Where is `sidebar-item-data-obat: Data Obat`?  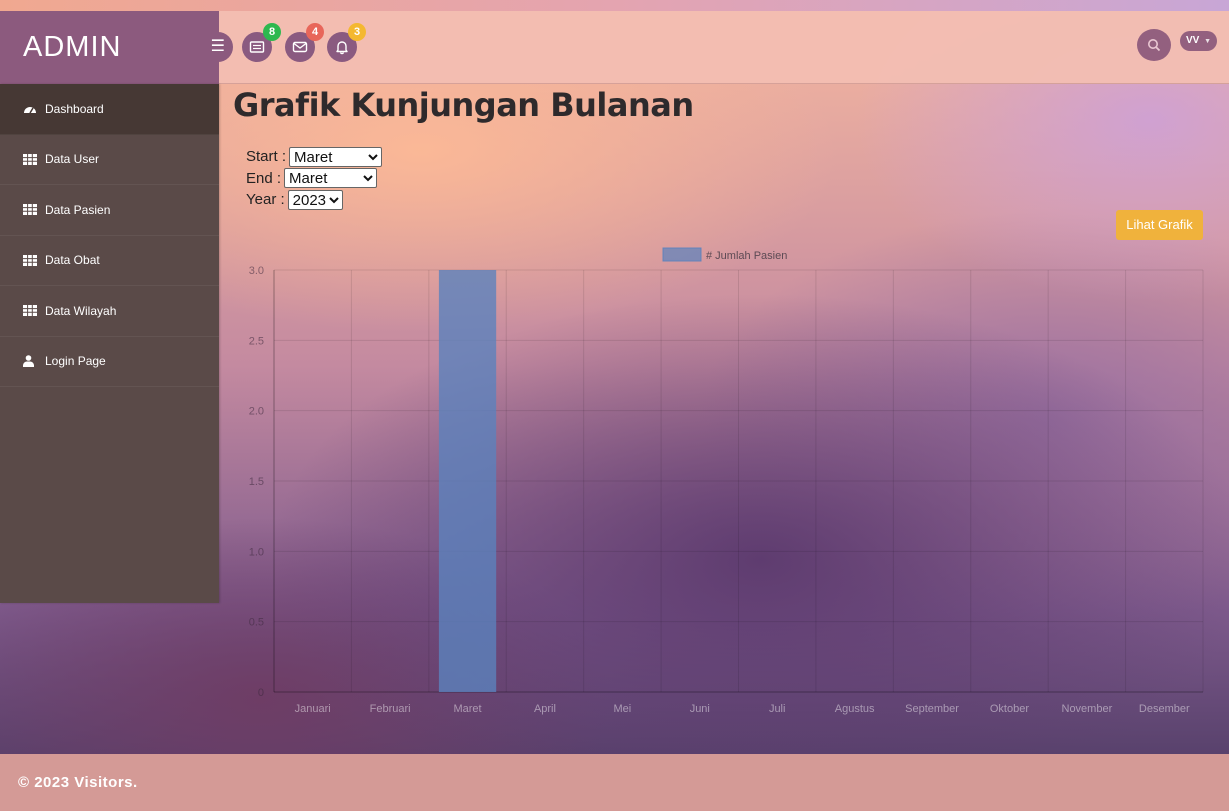 sidebar-item-data-obat: Data Obat is located at coordinates (109, 261).